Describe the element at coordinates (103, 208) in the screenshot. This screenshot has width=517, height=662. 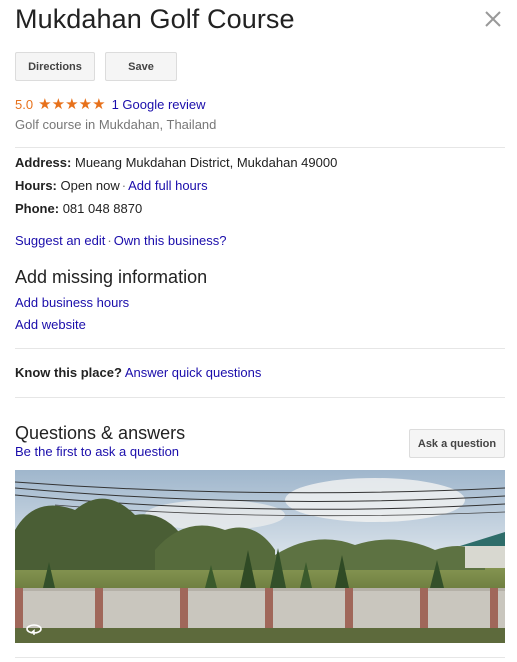
I see `phone-value: 081 048 8870` at that location.